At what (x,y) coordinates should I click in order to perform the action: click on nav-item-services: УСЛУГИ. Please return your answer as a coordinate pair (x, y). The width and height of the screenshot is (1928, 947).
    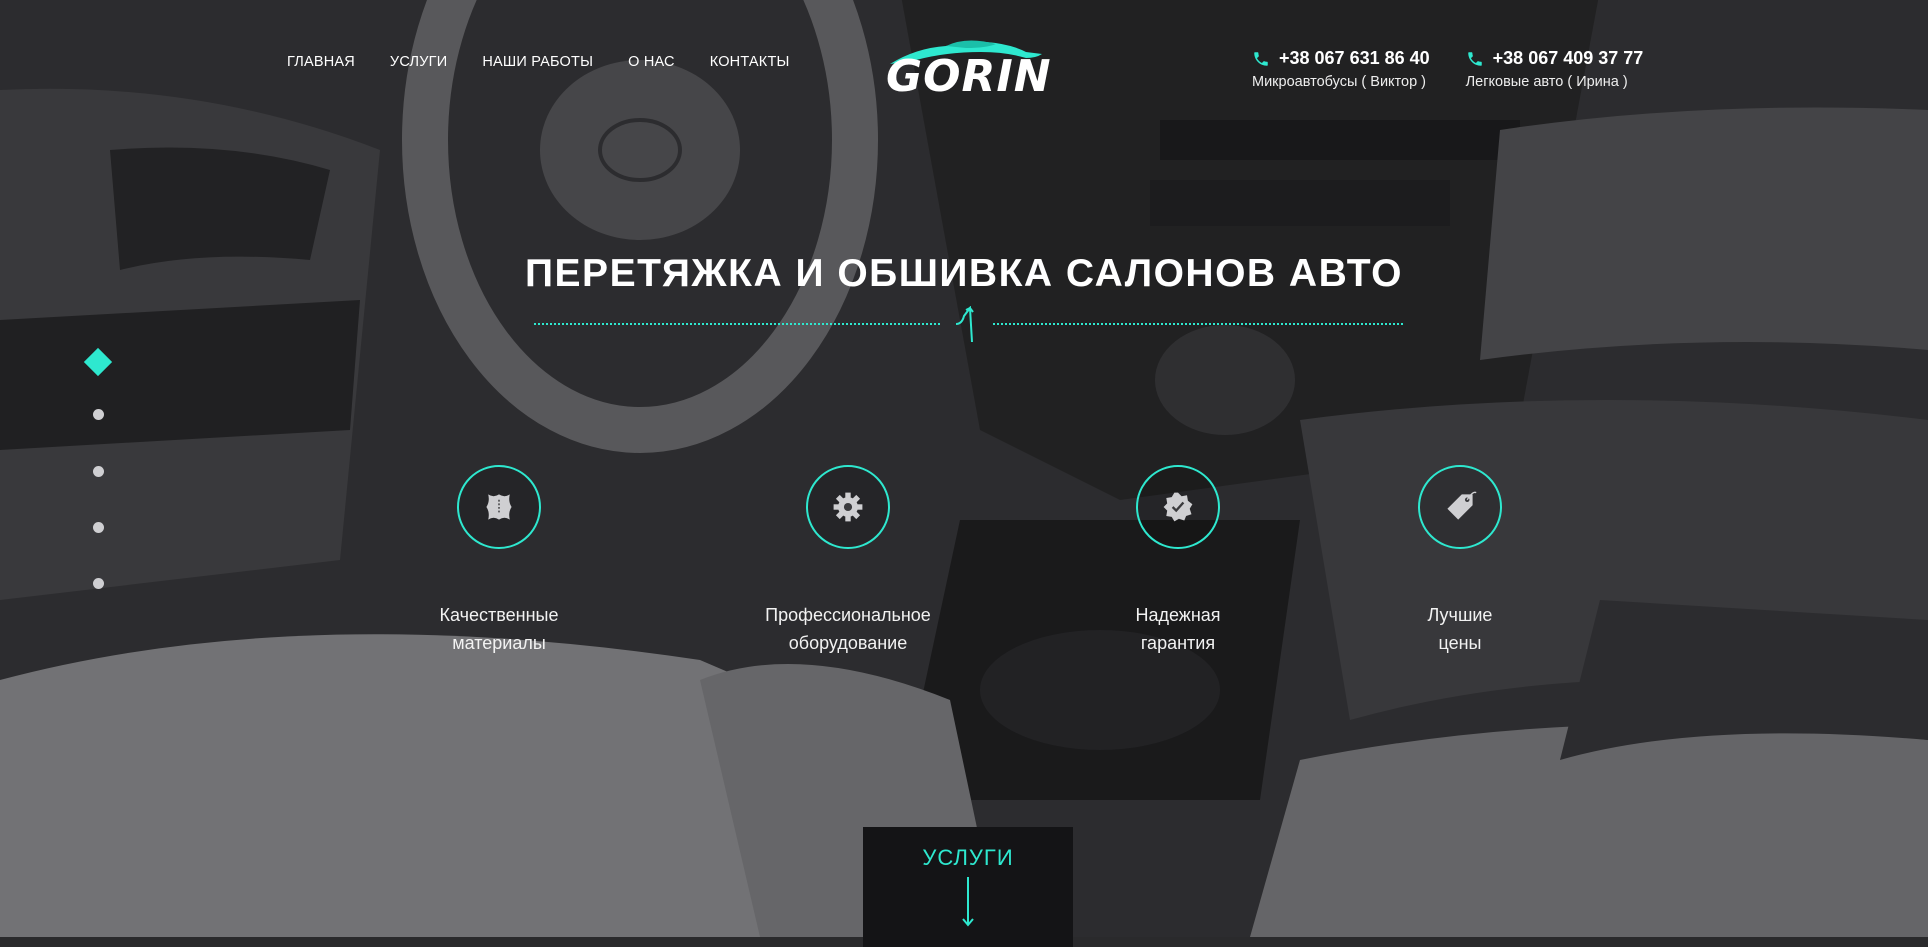
    Looking at the image, I should click on (418, 62).